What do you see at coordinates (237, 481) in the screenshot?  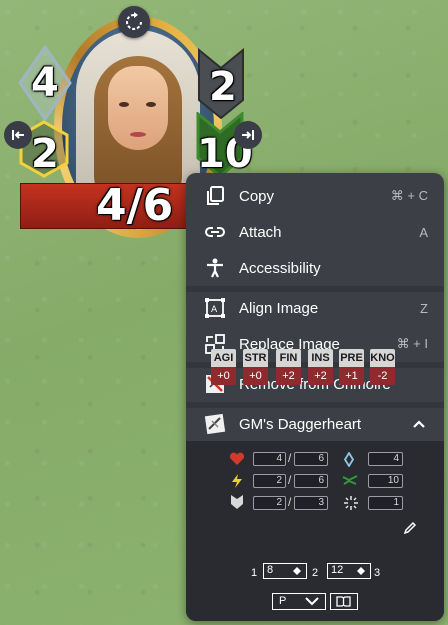 I see `lightning-icon` at bounding box center [237, 481].